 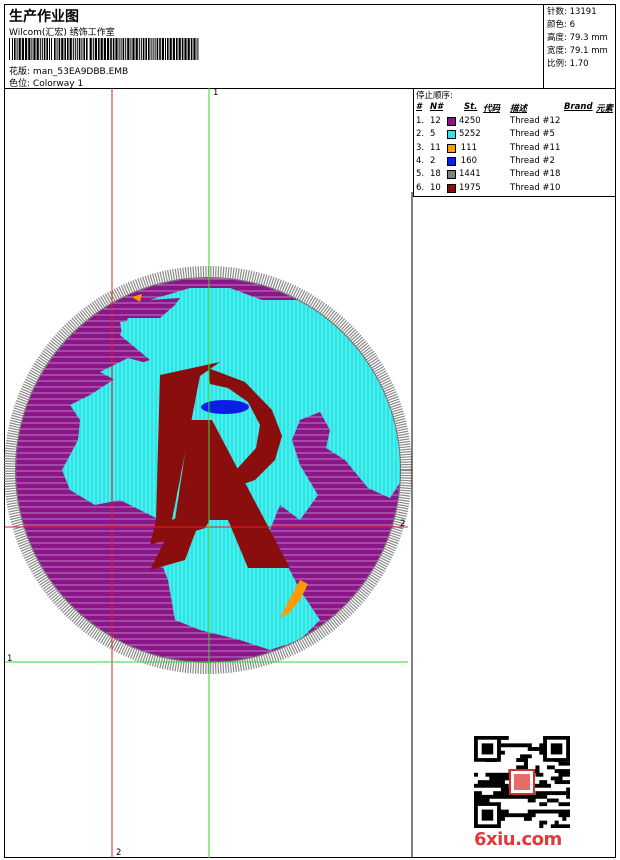 What do you see at coordinates (225, 407) in the screenshot?
I see `blue-accent` at bounding box center [225, 407].